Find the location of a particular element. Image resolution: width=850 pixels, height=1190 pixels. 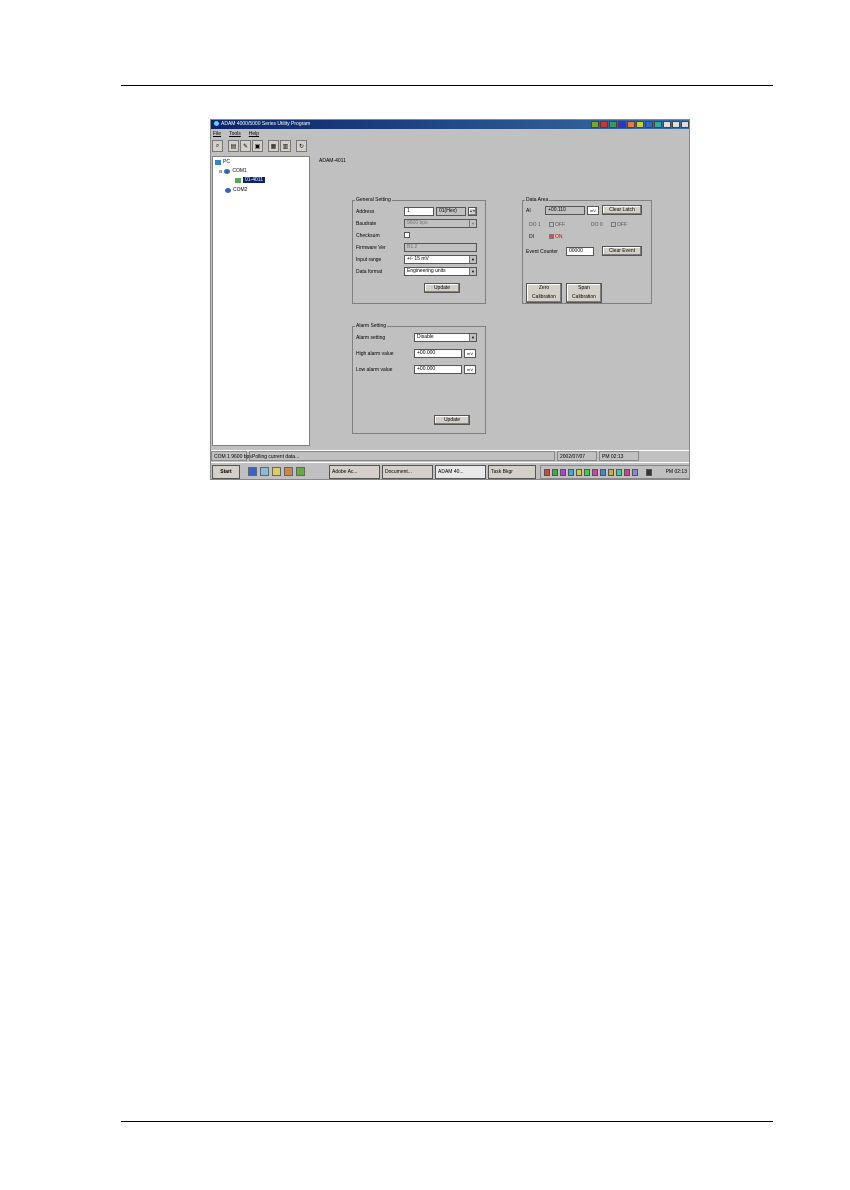

high-alarm-unit: mV is located at coordinates (470, 353).